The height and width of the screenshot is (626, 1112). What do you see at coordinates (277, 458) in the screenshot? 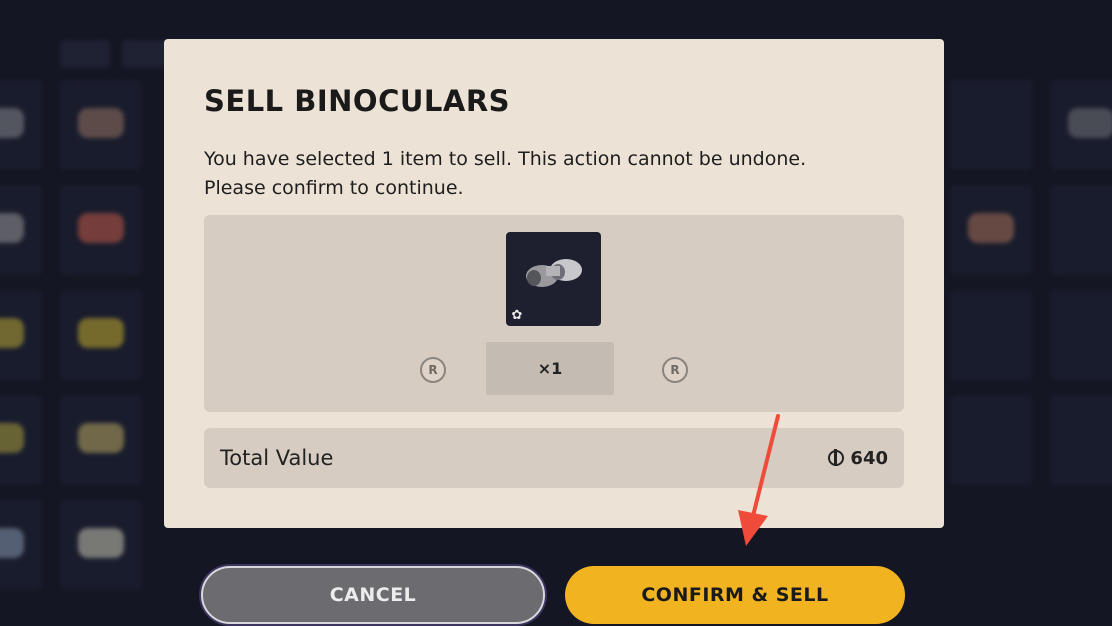
I see `total-value-label: Total Value` at bounding box center [277, 458].